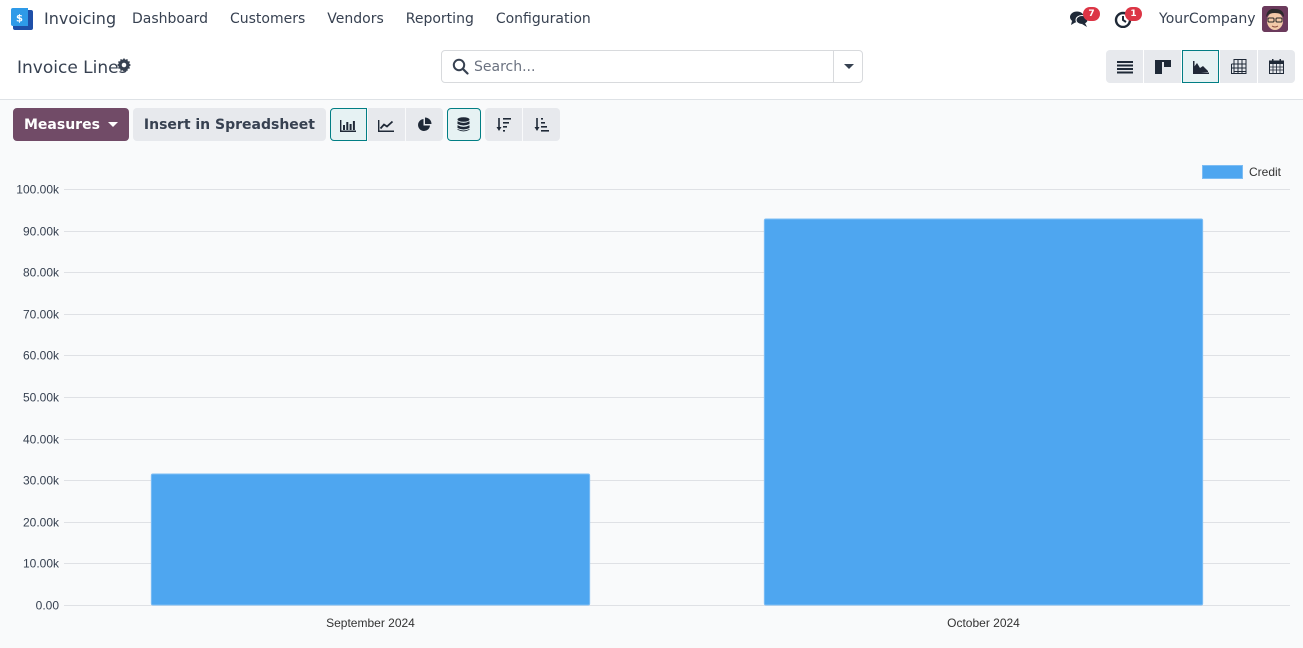 The height and width of the screenshot is (648, 1303). I want to click on bar-chart-icon, so click(348, 125).